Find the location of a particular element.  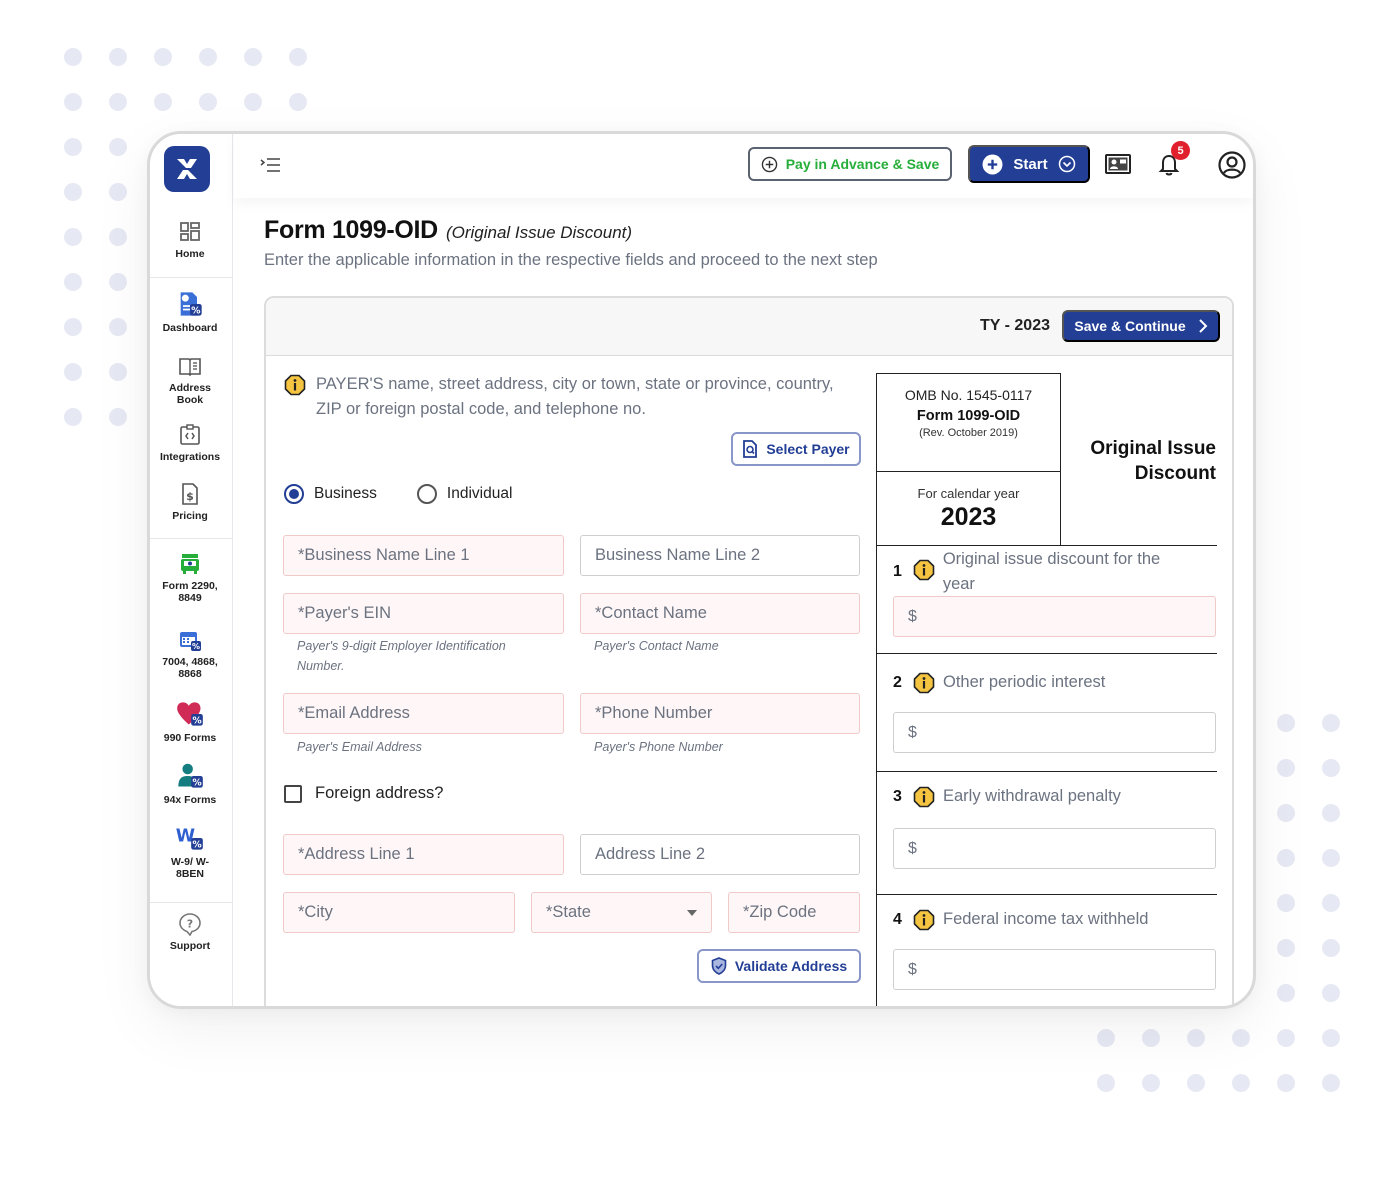

box-1-amount-input: $ is located at coordinates (1054, 616).